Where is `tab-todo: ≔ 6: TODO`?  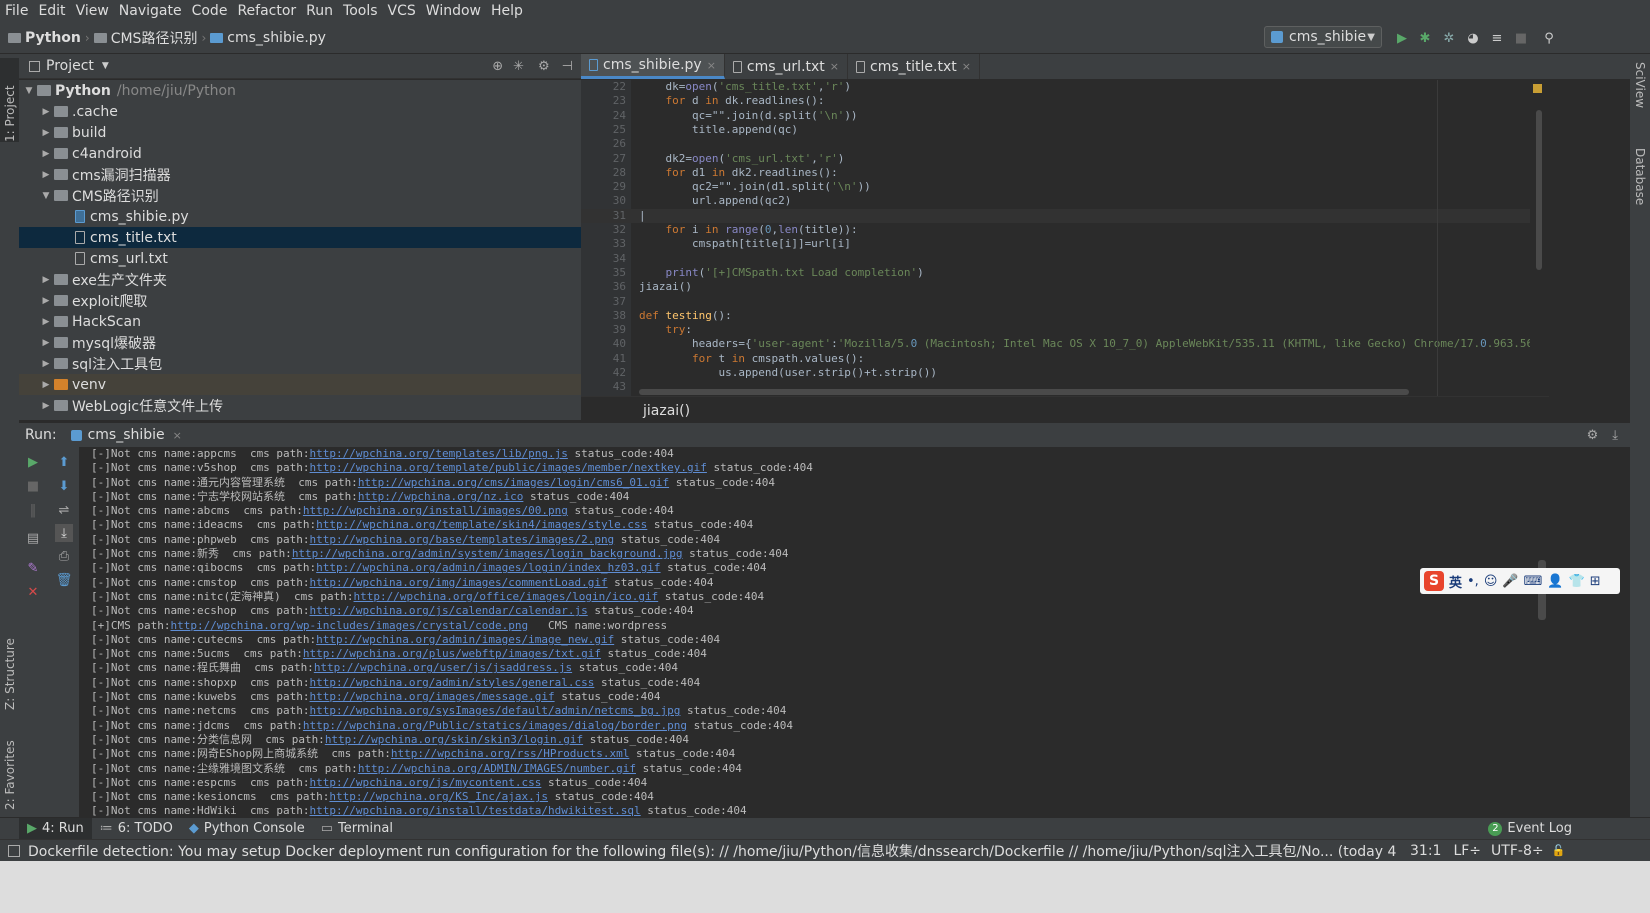 tab-todo: ≔ 6: TODO is located at coordinates (136, 829).